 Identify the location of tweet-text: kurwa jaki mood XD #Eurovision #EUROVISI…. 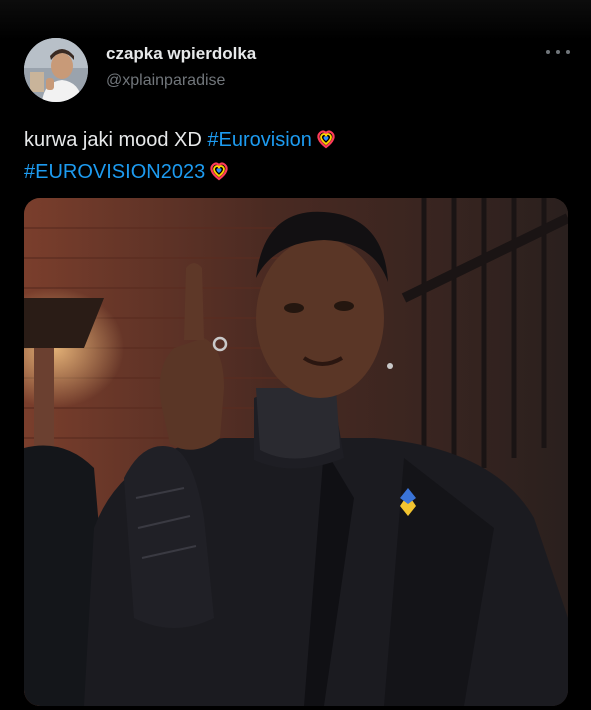
(294, 158).